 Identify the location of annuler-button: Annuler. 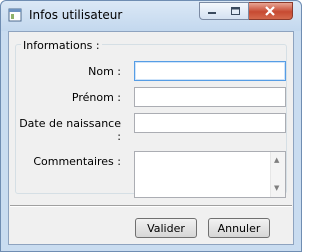
(239, 228).